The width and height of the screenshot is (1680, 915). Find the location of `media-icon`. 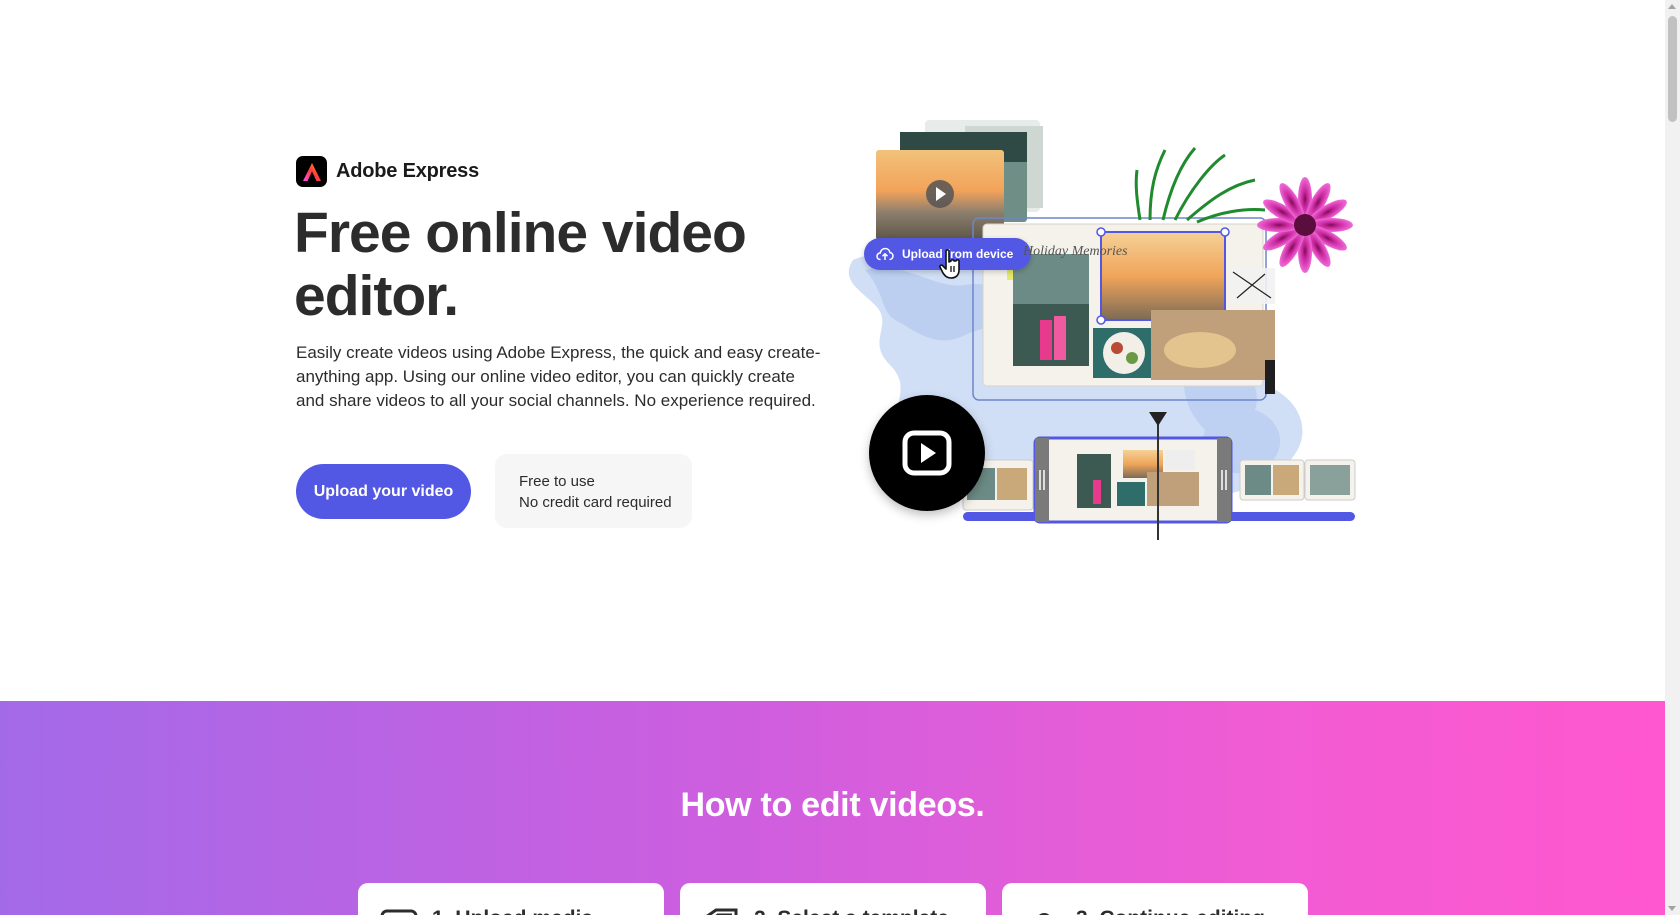

media-icon is located at coordinates (399, 912).